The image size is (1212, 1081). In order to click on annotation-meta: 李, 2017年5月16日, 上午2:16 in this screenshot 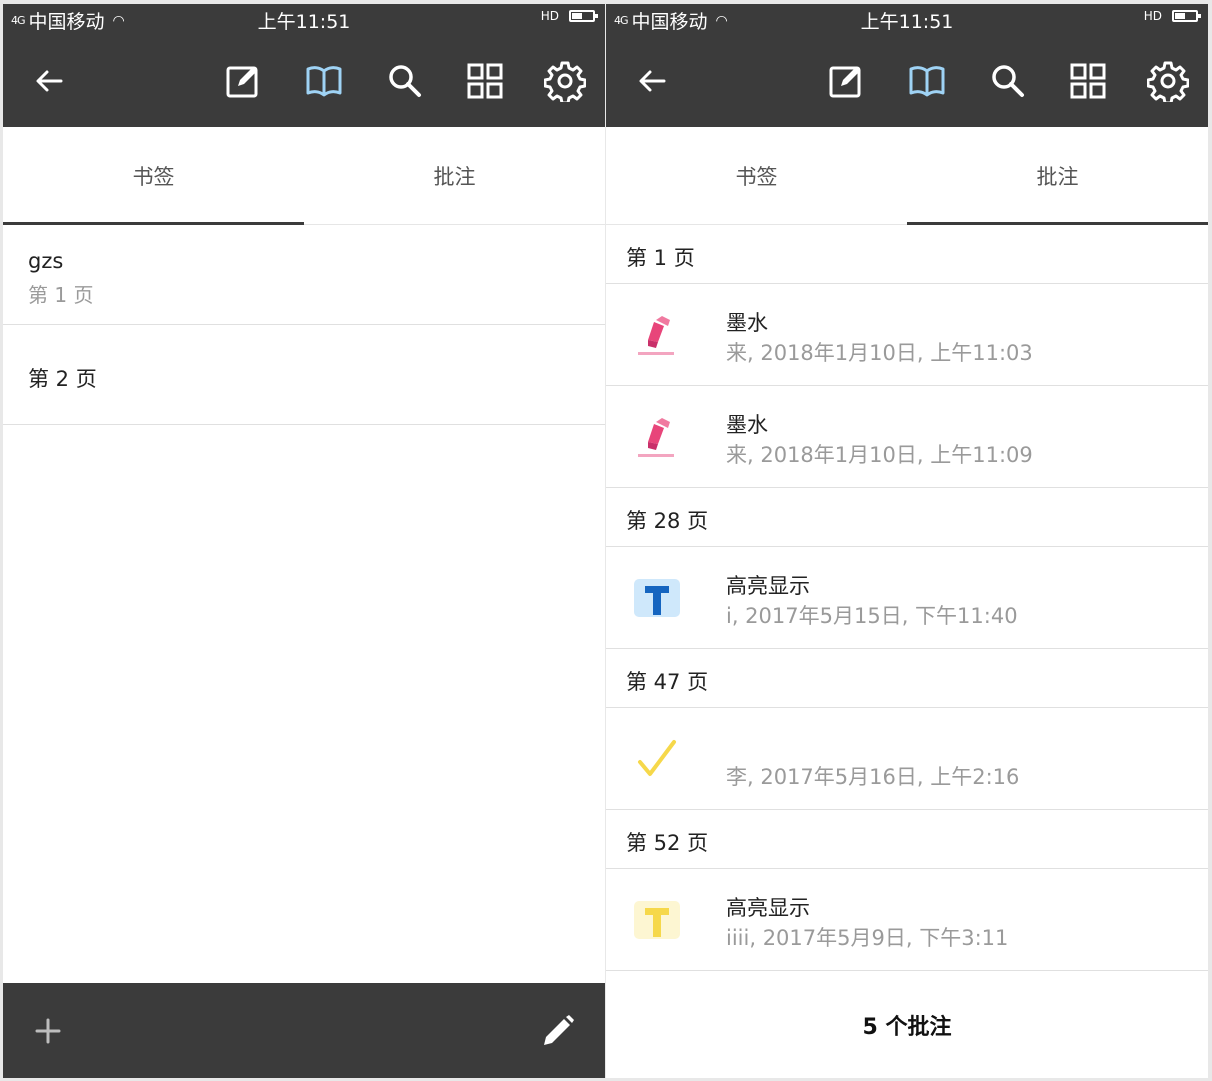, I will do `click(873, 777)`.